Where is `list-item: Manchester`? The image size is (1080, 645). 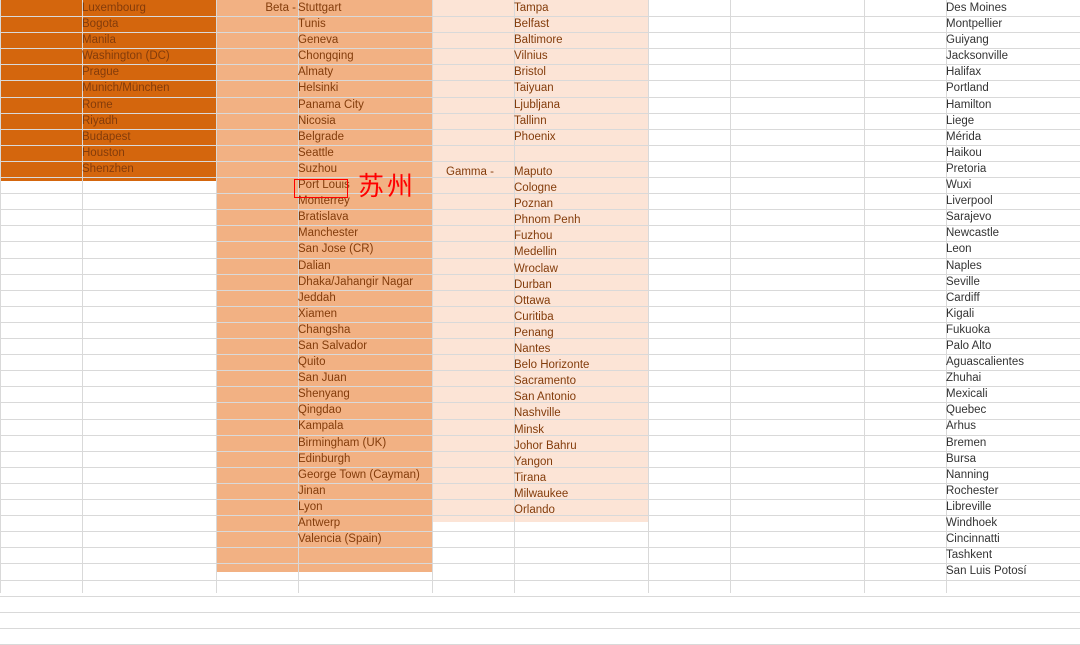 list-item: Manchester is located at coordinates (365, 233).